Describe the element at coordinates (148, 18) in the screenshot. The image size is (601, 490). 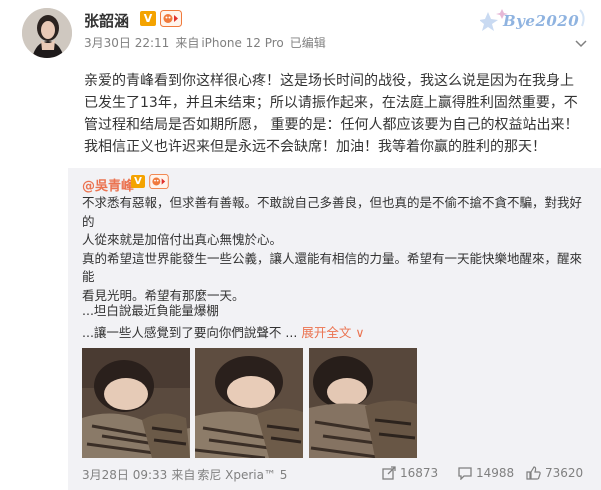
I see `vip-badge-icon: V` at that location.